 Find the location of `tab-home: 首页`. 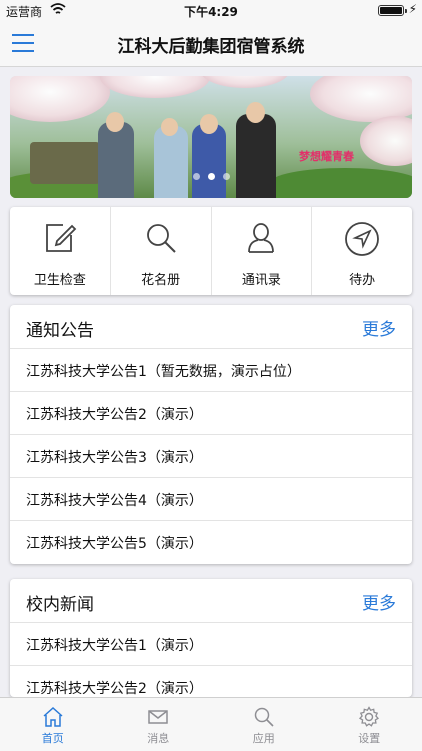

tab-home: 首页 is located at coordinates (53, 724).